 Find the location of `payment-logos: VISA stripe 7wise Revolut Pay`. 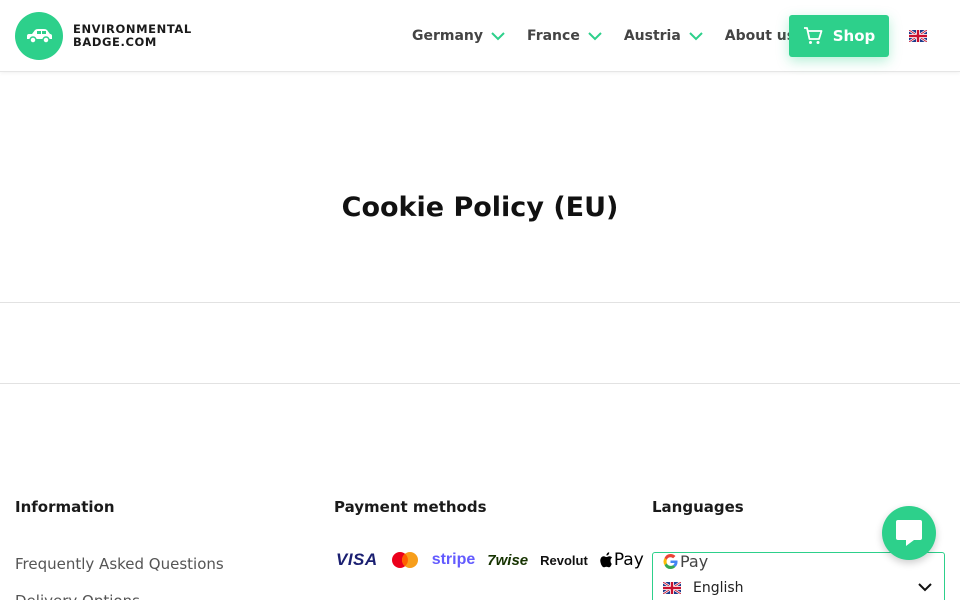

payment-logos: VISA stripe 7wise Revolut Pay is located at coordinates (490, 560).